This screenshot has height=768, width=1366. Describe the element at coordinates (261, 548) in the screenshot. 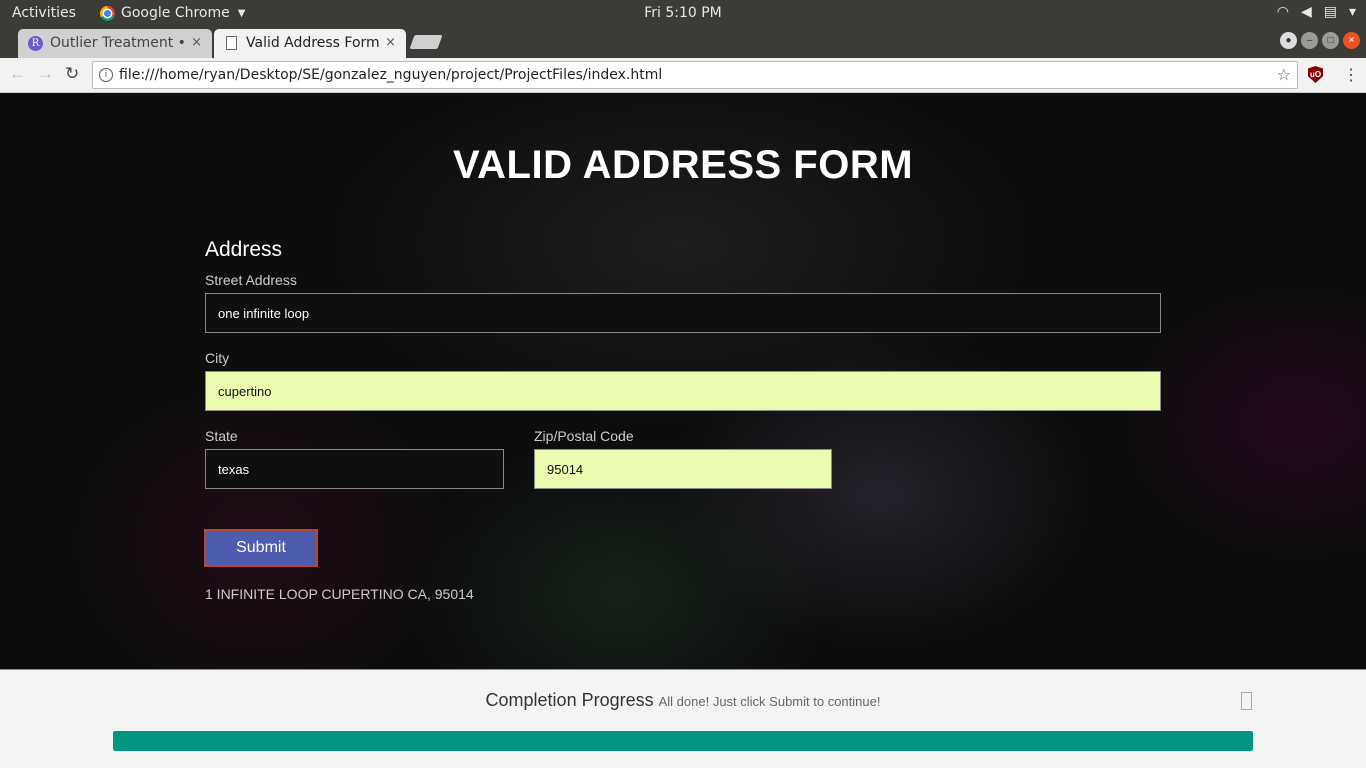

I see `submit-button: Submit` at that location.